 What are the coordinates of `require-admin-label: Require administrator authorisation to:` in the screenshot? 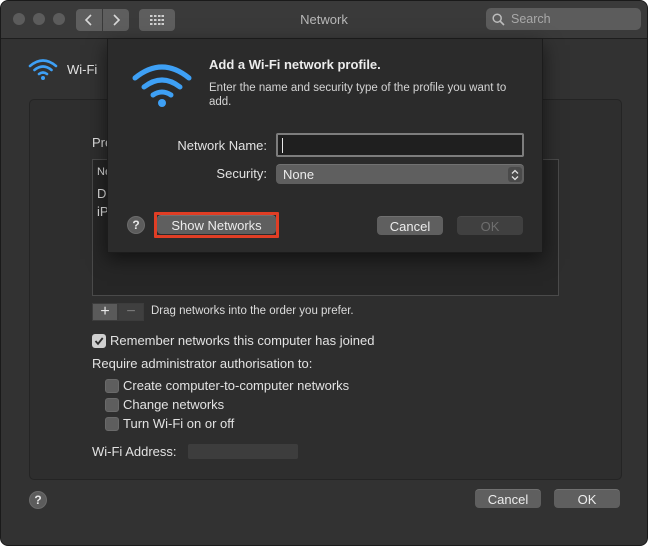 It's located at (202, 363).